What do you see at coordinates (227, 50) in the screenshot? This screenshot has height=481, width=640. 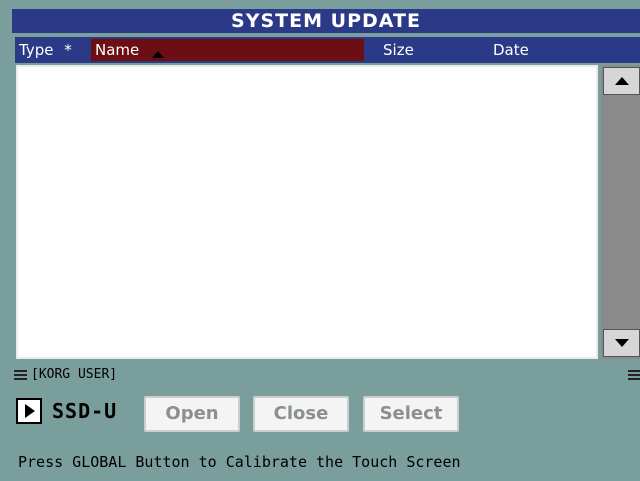 I see `column-header-name: Name` at bounding box center [227, 50].